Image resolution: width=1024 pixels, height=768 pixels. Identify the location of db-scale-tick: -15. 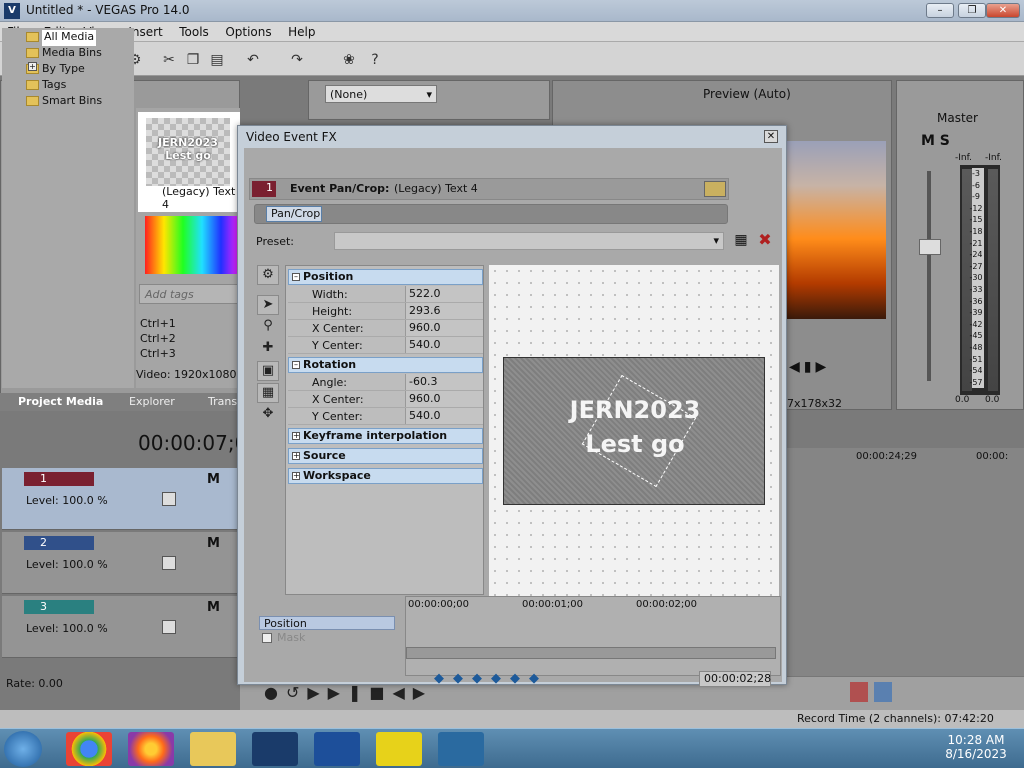
(976, 220).